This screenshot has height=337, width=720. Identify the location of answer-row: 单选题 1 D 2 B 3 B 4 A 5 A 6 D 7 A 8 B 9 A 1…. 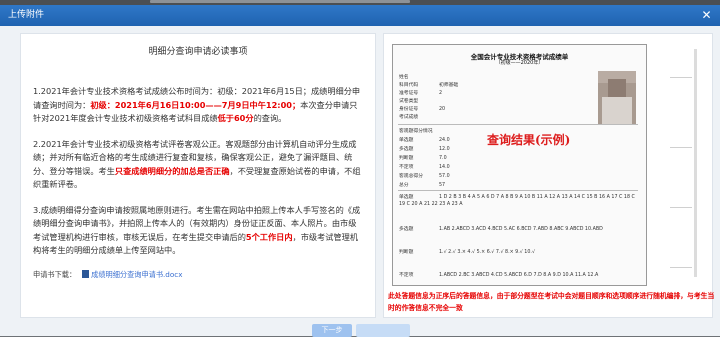
(519, 201).